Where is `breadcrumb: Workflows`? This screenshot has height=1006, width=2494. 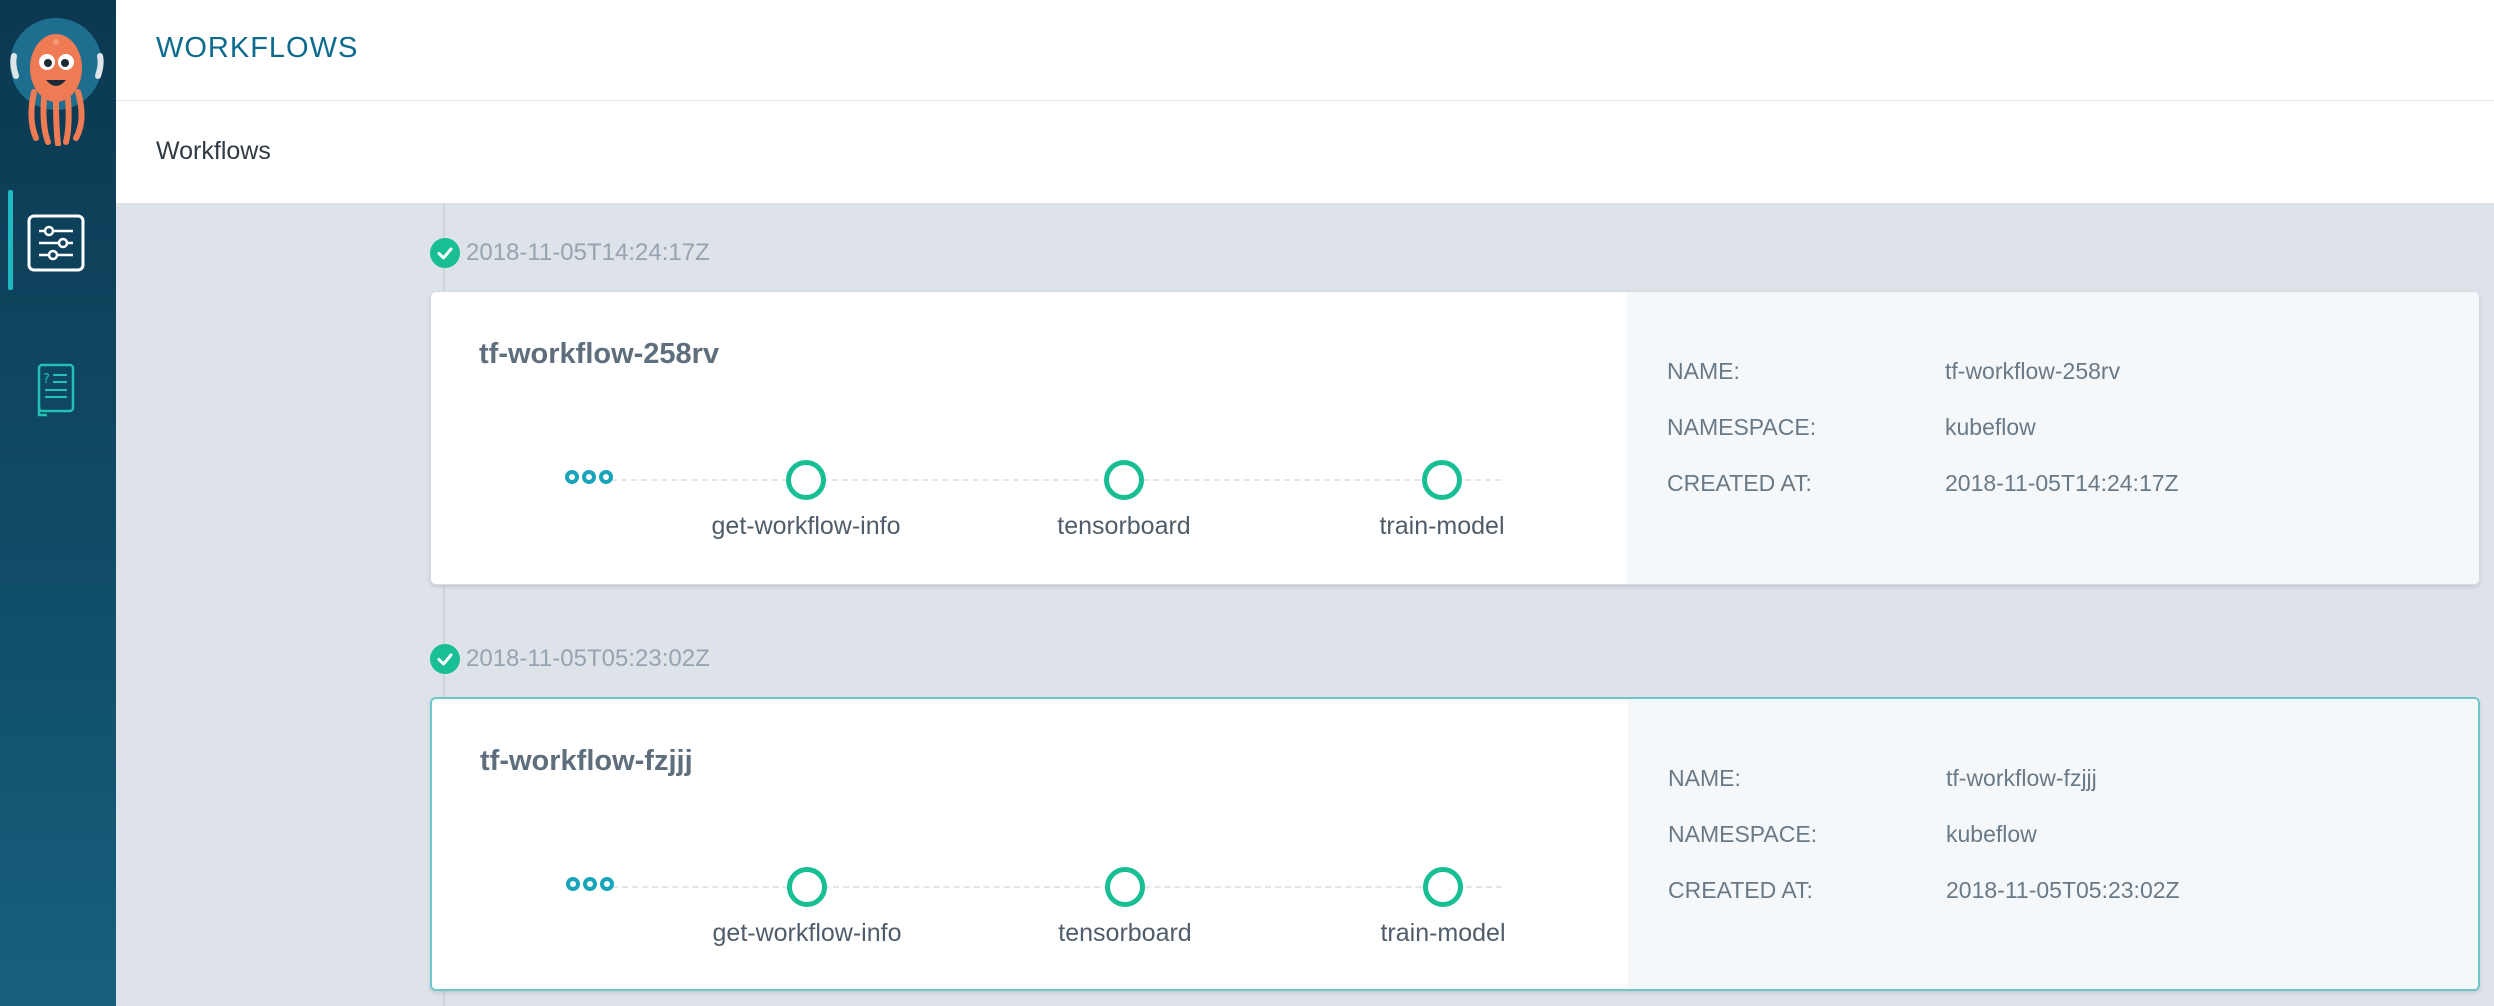
breadcrumb: Workflows is located at coordinates (213, 151).